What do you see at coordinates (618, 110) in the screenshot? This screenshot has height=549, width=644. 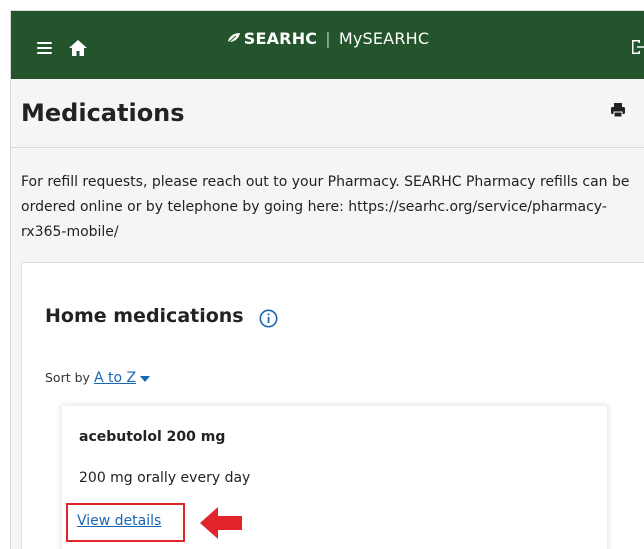 I see `print-icon` at bounding box center [618, 110].